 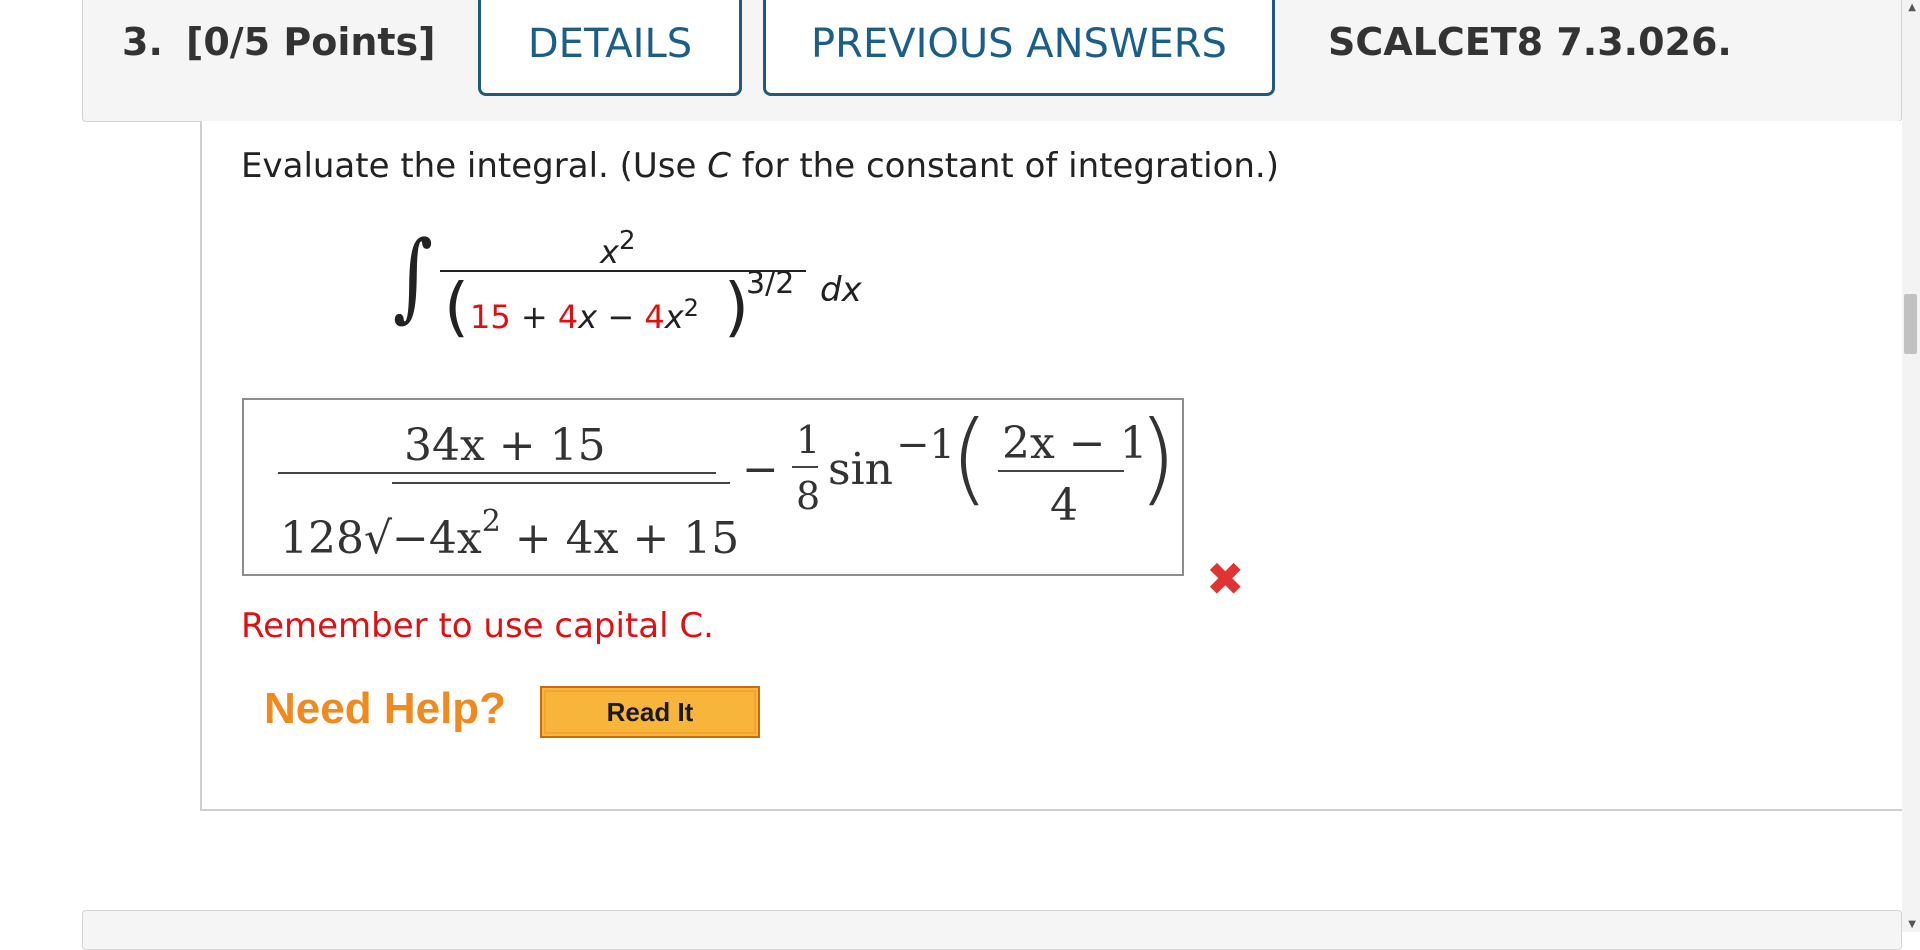 I want to click on question-points: [0/5 Points], so click(x=311, y=42).